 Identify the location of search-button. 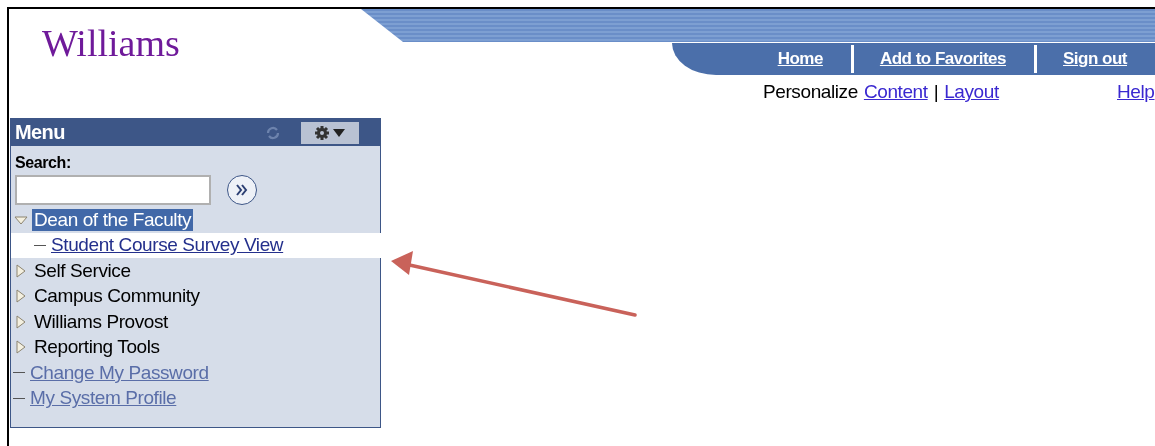
(242, 190).